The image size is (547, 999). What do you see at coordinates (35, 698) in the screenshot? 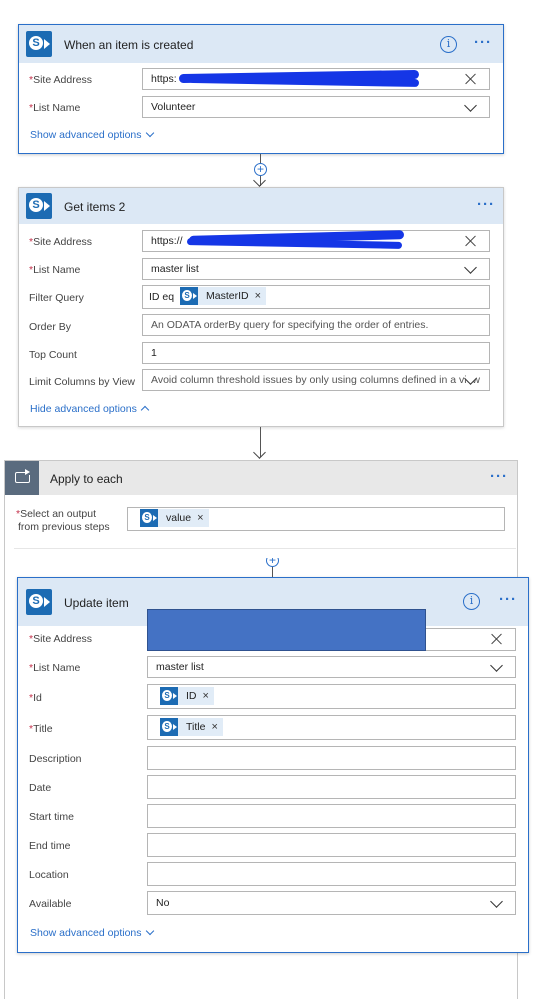
I see `id-label: *Id` at bounding box center [35, 698].